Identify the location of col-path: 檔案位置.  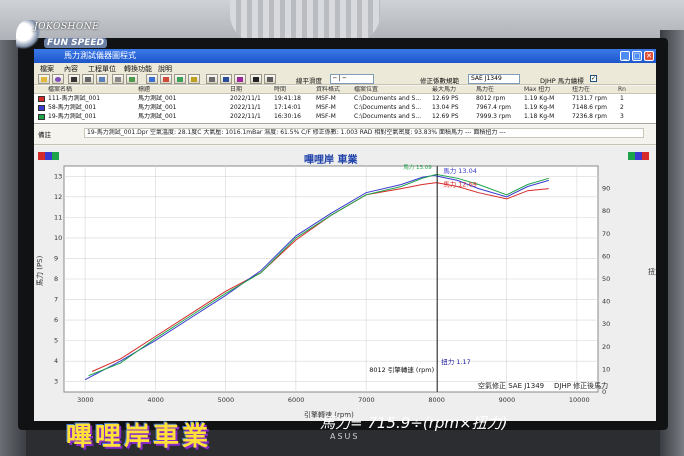
(387, 90).